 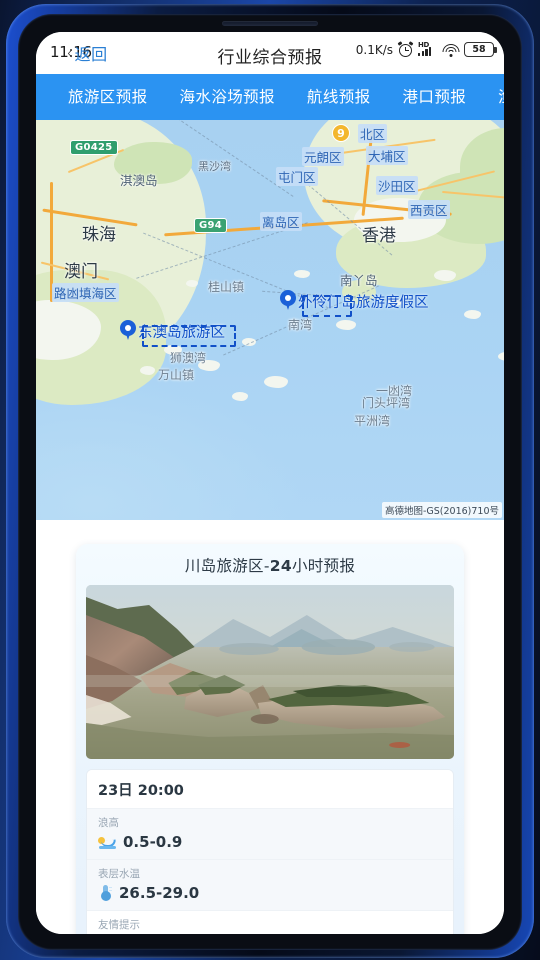 I want to click on network-speed-label: 0.1K/s, so click(x=374, y=49).